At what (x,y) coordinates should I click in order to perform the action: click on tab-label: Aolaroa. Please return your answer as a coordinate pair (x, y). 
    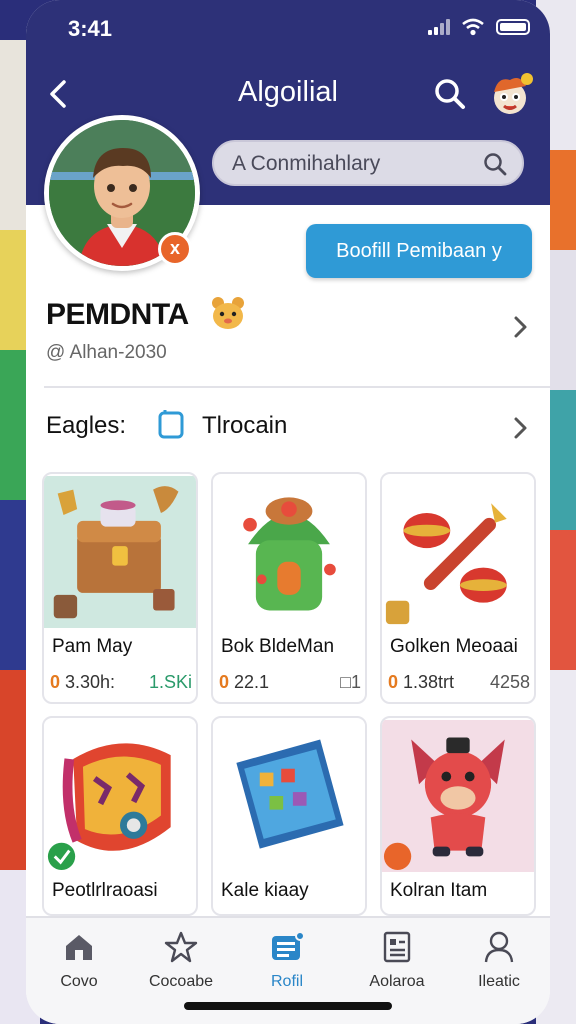
    Looking at the image, I should click on (397, 981).